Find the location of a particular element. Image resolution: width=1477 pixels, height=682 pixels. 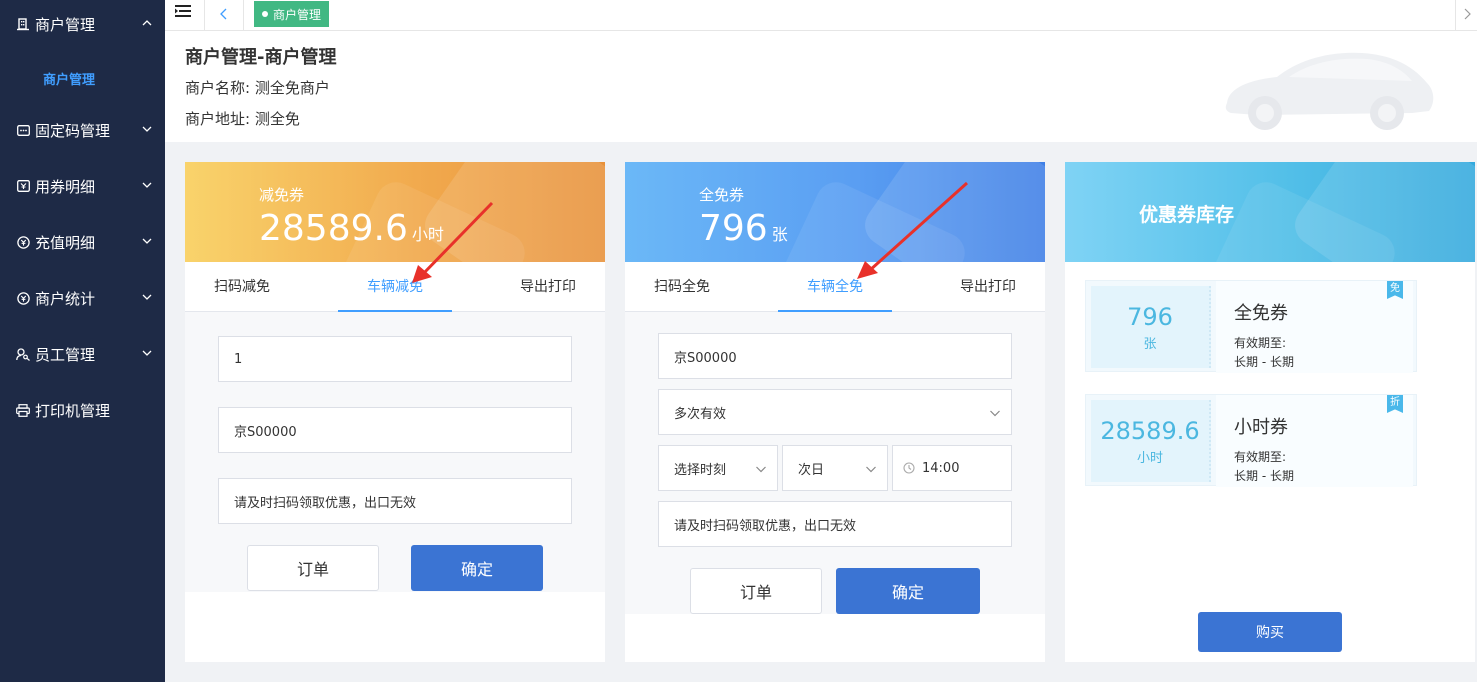

validity-select: 多次有效 is located at coordinates (835, 412).